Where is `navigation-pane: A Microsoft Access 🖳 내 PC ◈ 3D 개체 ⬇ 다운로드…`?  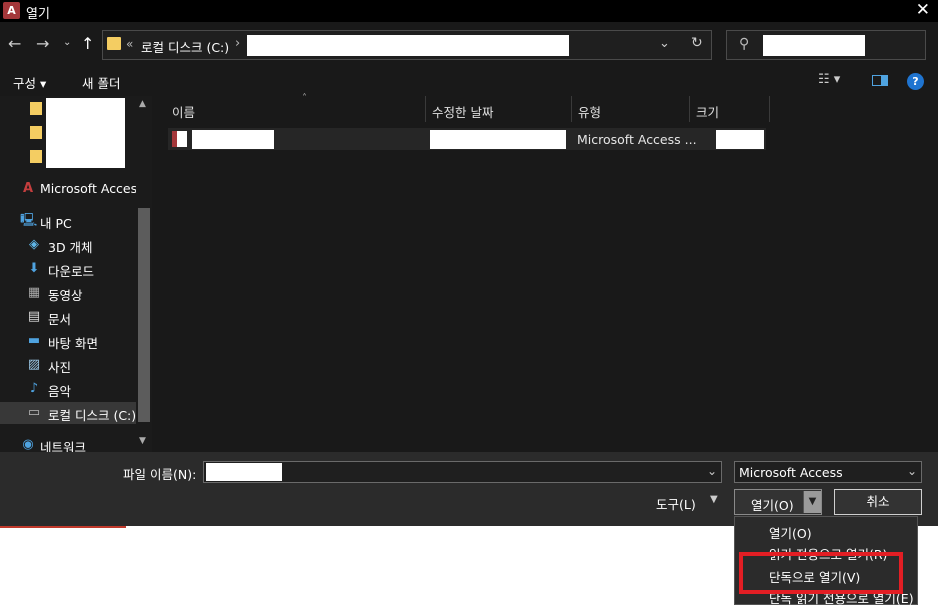 navigation-pane: A Microsoft Access 🖳 내 PC ◈ 3D 개체 ⬇ 다운로드… is located at coordinates (76, 275).